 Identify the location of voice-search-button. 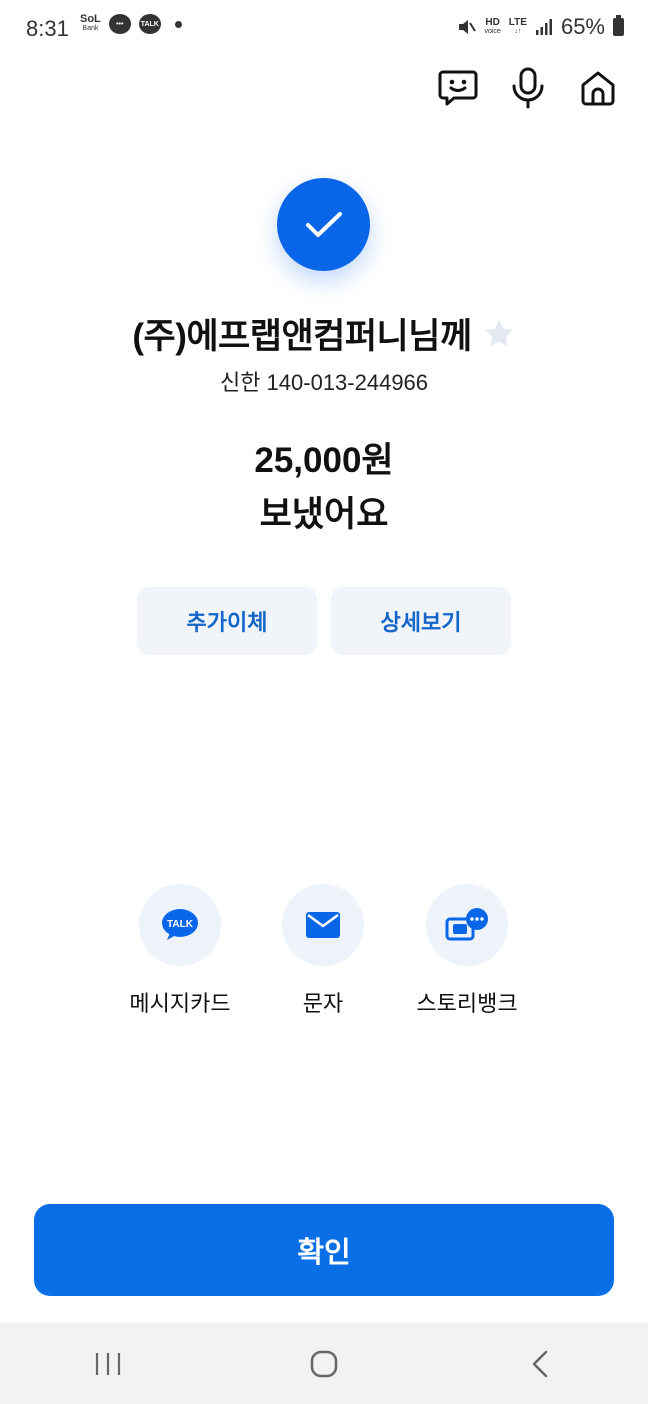
(528, 88).